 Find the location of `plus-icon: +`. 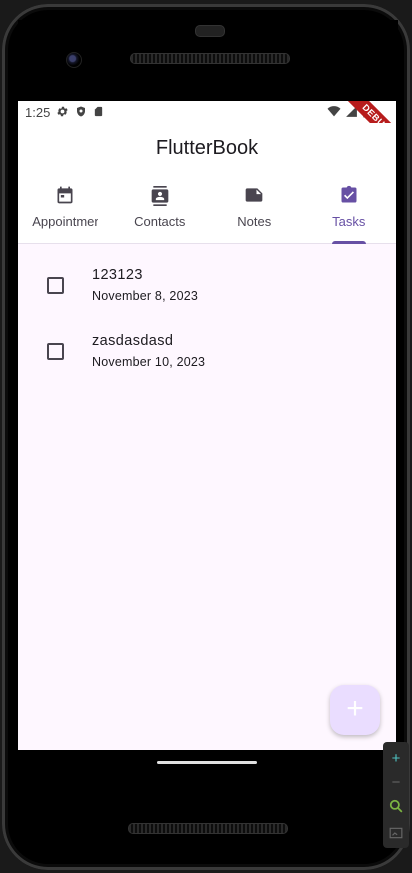

plus-icon: + is located at coordinates (355, 708).